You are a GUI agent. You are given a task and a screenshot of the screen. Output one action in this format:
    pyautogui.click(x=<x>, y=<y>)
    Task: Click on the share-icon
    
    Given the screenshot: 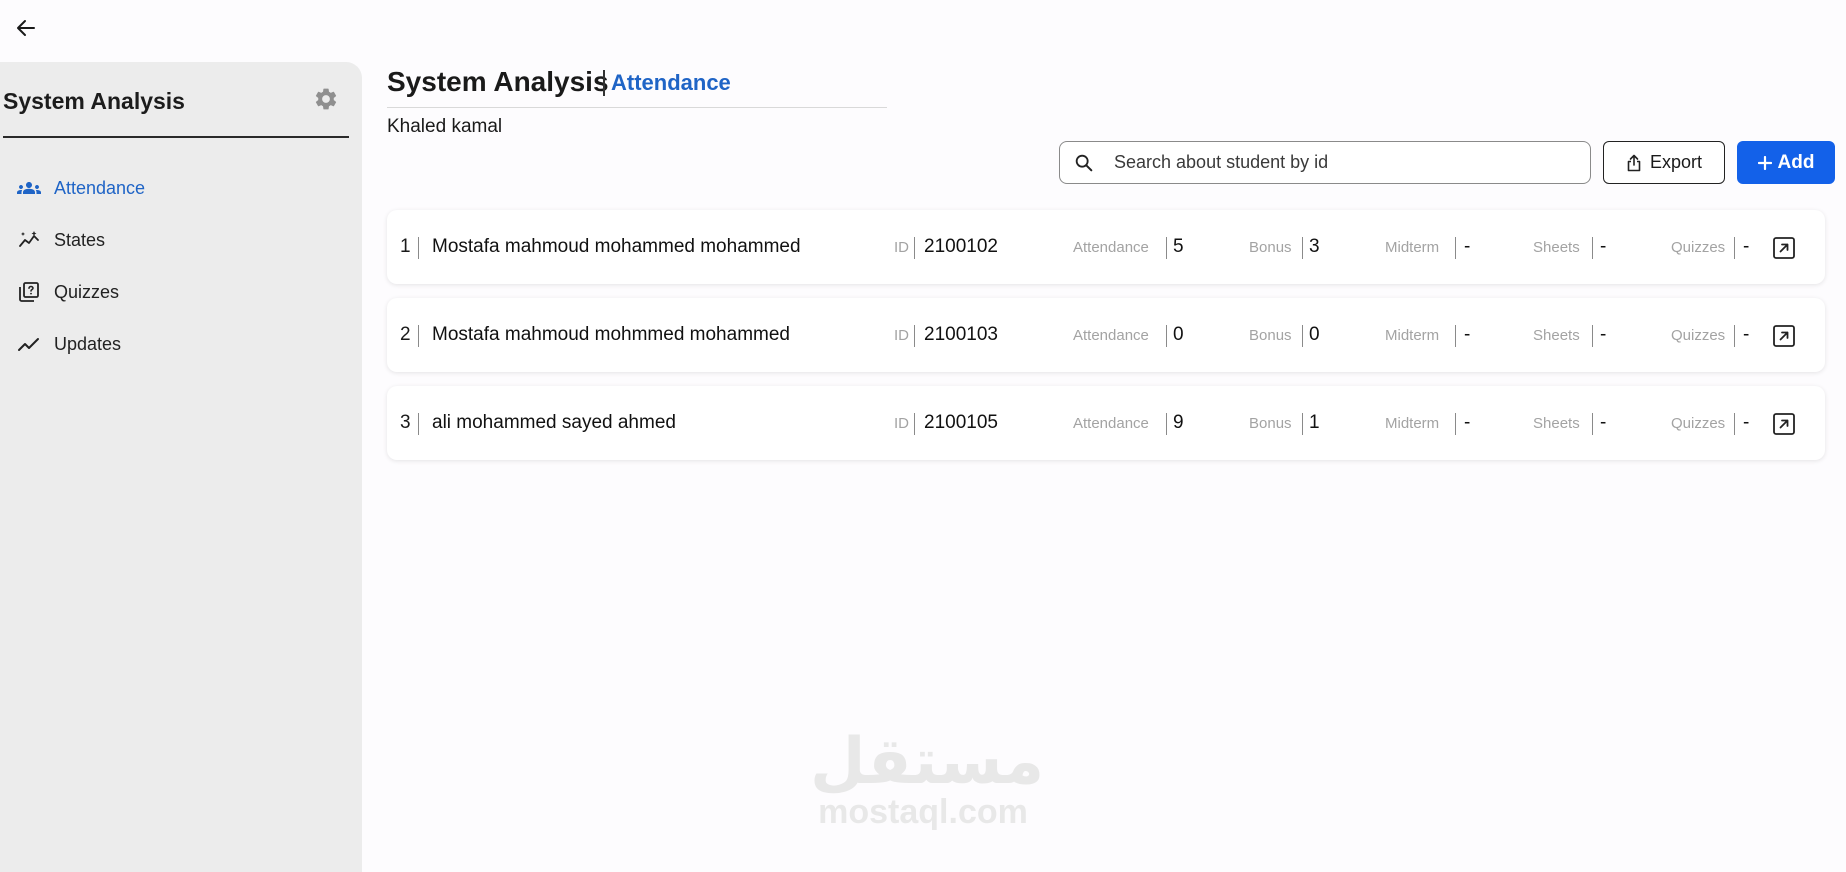 What is the action you would take?
    pyautogui.click(x=1634, y=162)
    